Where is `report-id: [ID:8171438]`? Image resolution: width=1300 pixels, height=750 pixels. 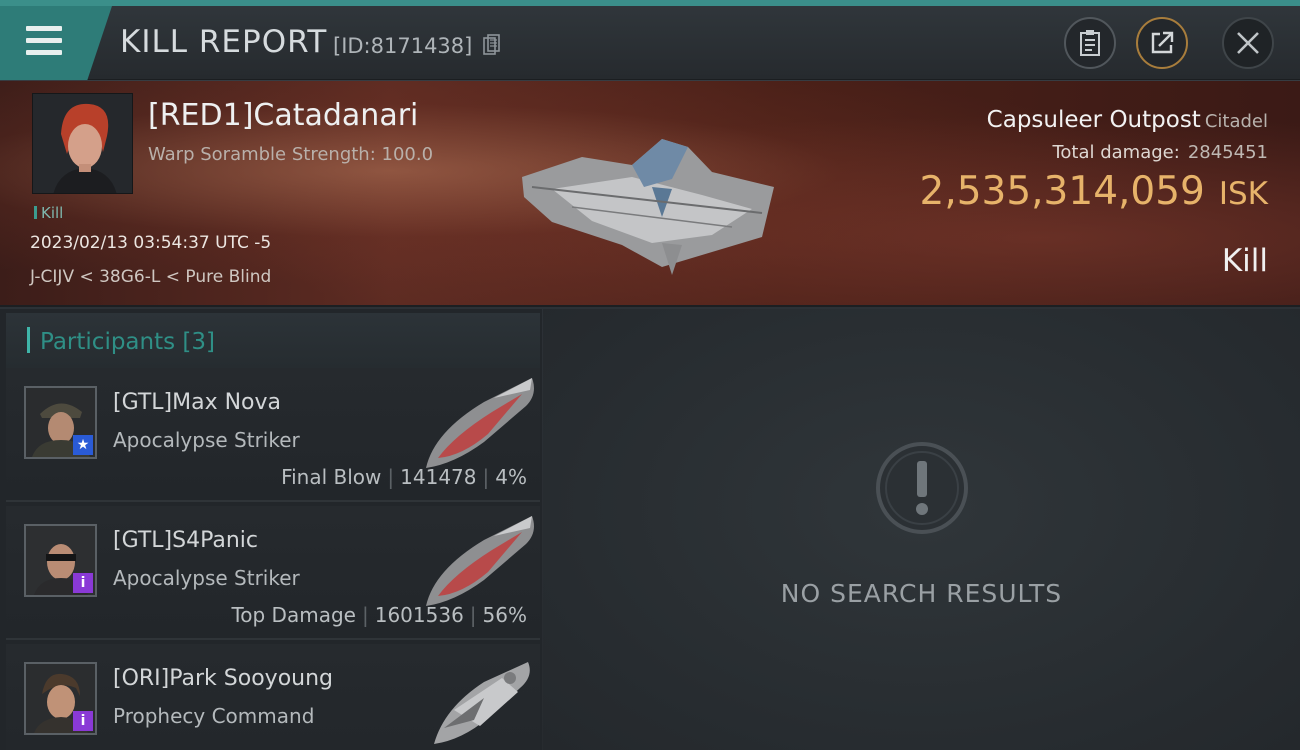 report-id: [ID:8171438] is located at coordinates (403, 46).